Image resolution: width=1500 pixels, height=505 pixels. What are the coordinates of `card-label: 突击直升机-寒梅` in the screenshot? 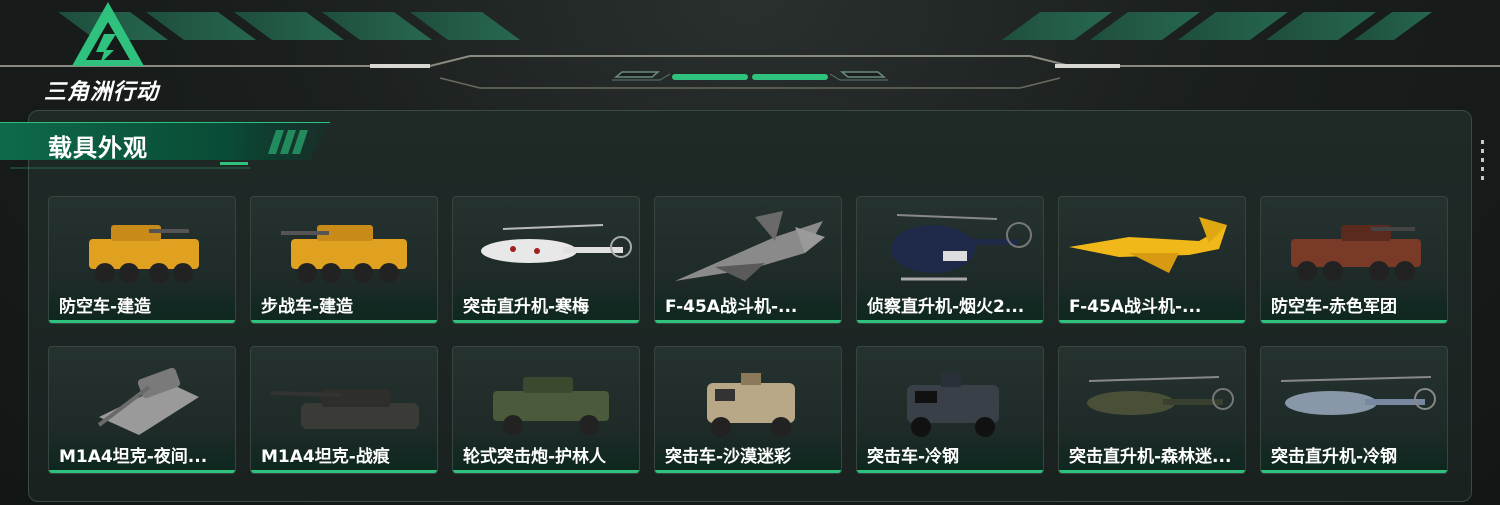 It's located at (526, 307).